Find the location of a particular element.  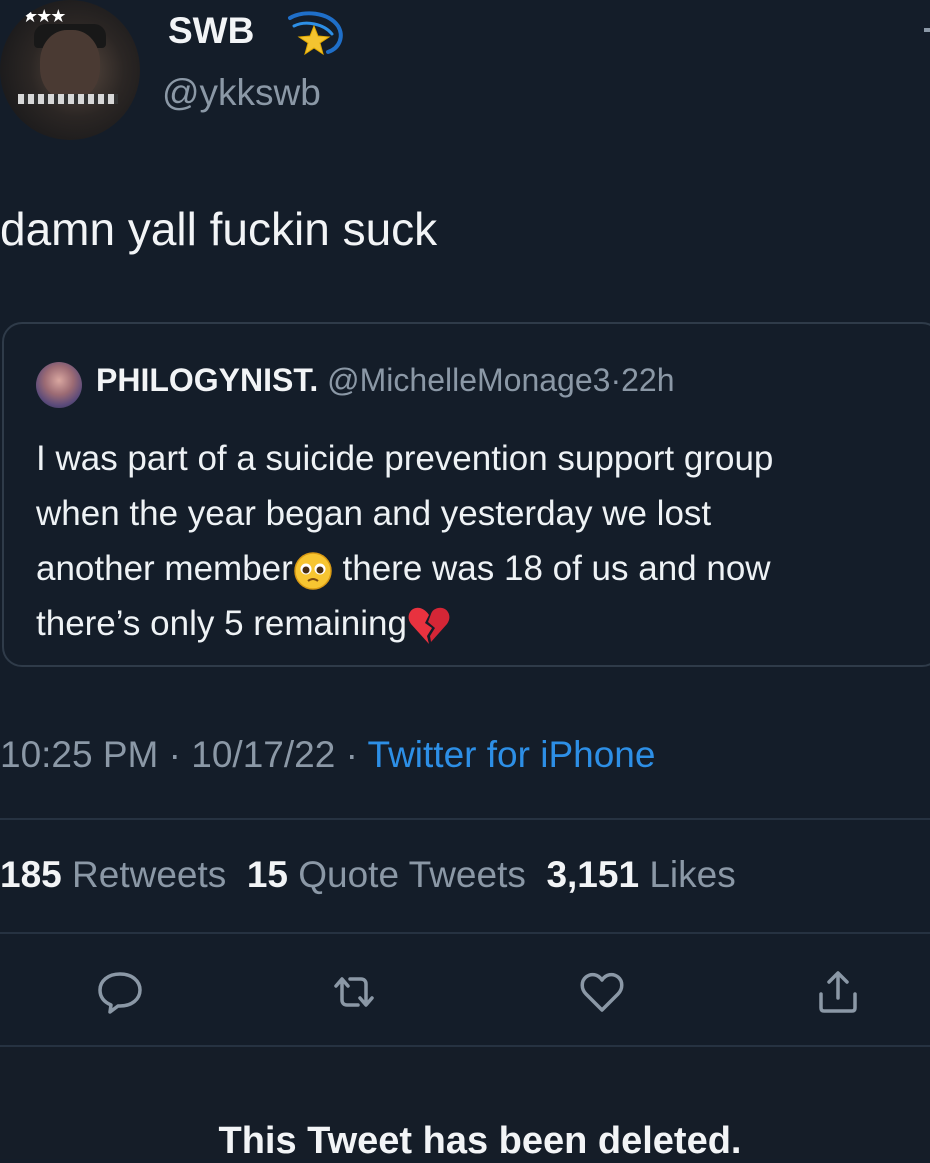

quotes-label: Quote Tweets is located at coordinates (412, 874).